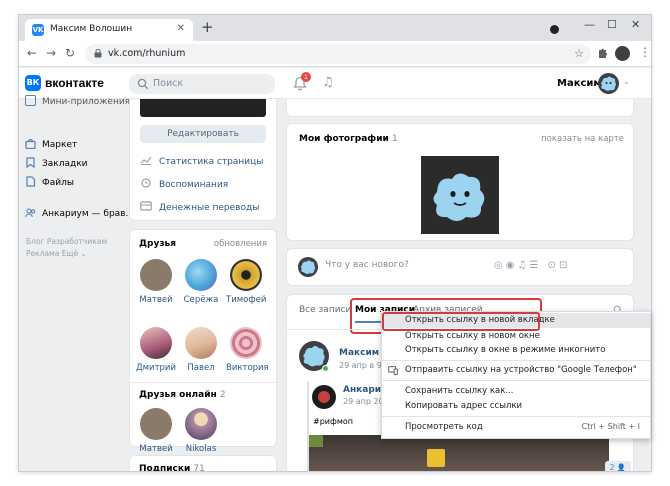 The height and width of the screenshot is (486, 670). What do you see at coordinates (436, 458) in the screenshot?
I see `character-figure` at bounding box center [436, 458].